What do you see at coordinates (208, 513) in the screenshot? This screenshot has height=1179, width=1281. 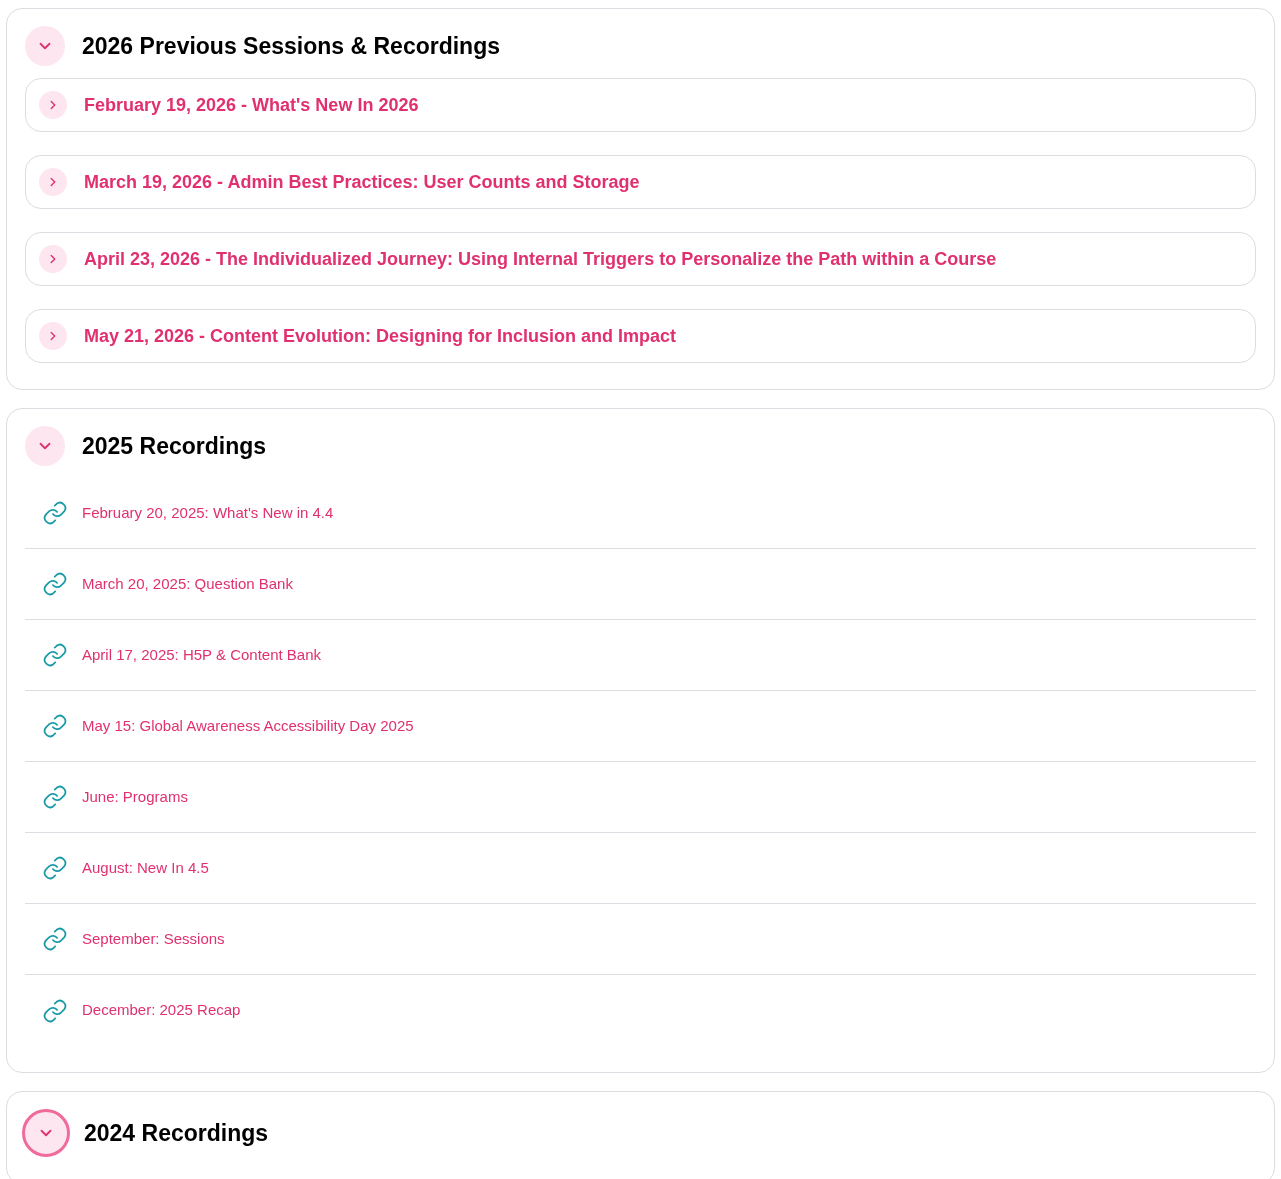 I see `recording-link: February 20, 2025: What's New in 4.4` at bounding box center [208, 513].